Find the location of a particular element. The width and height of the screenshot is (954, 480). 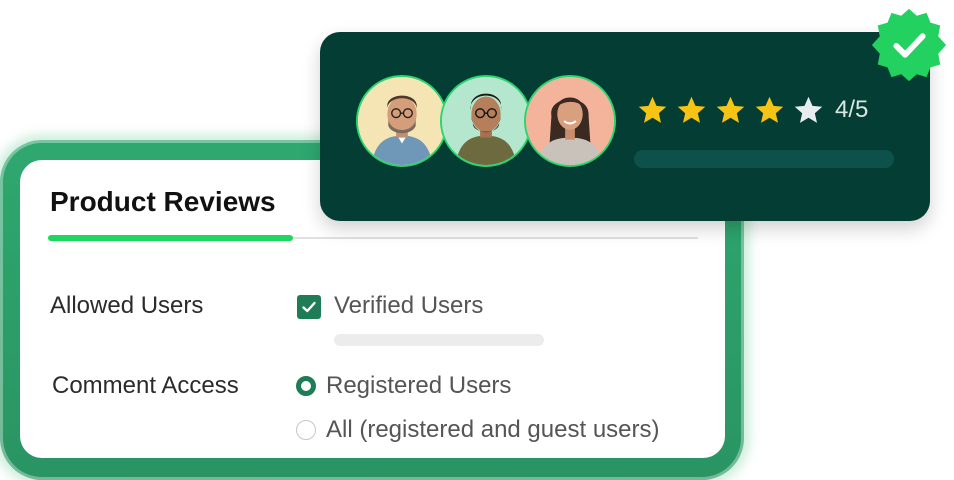

star-empty-icon is located at coordinates (808, 109).